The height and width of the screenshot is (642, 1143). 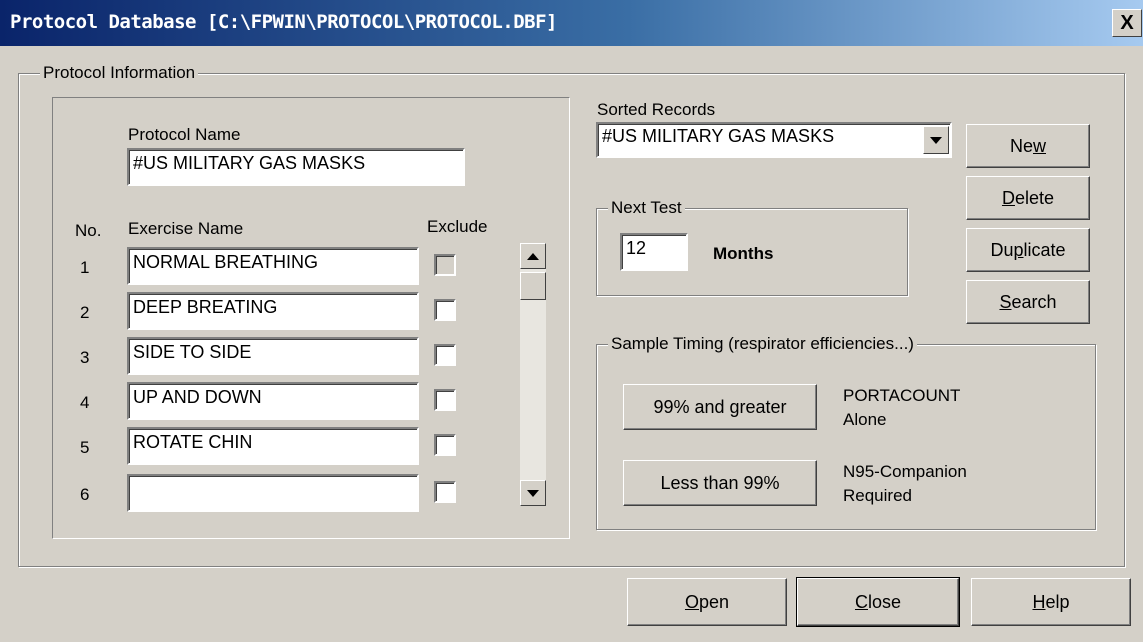 I want to click on exercise-name-input: DEEP BREATING, so click(x=273, y=311).